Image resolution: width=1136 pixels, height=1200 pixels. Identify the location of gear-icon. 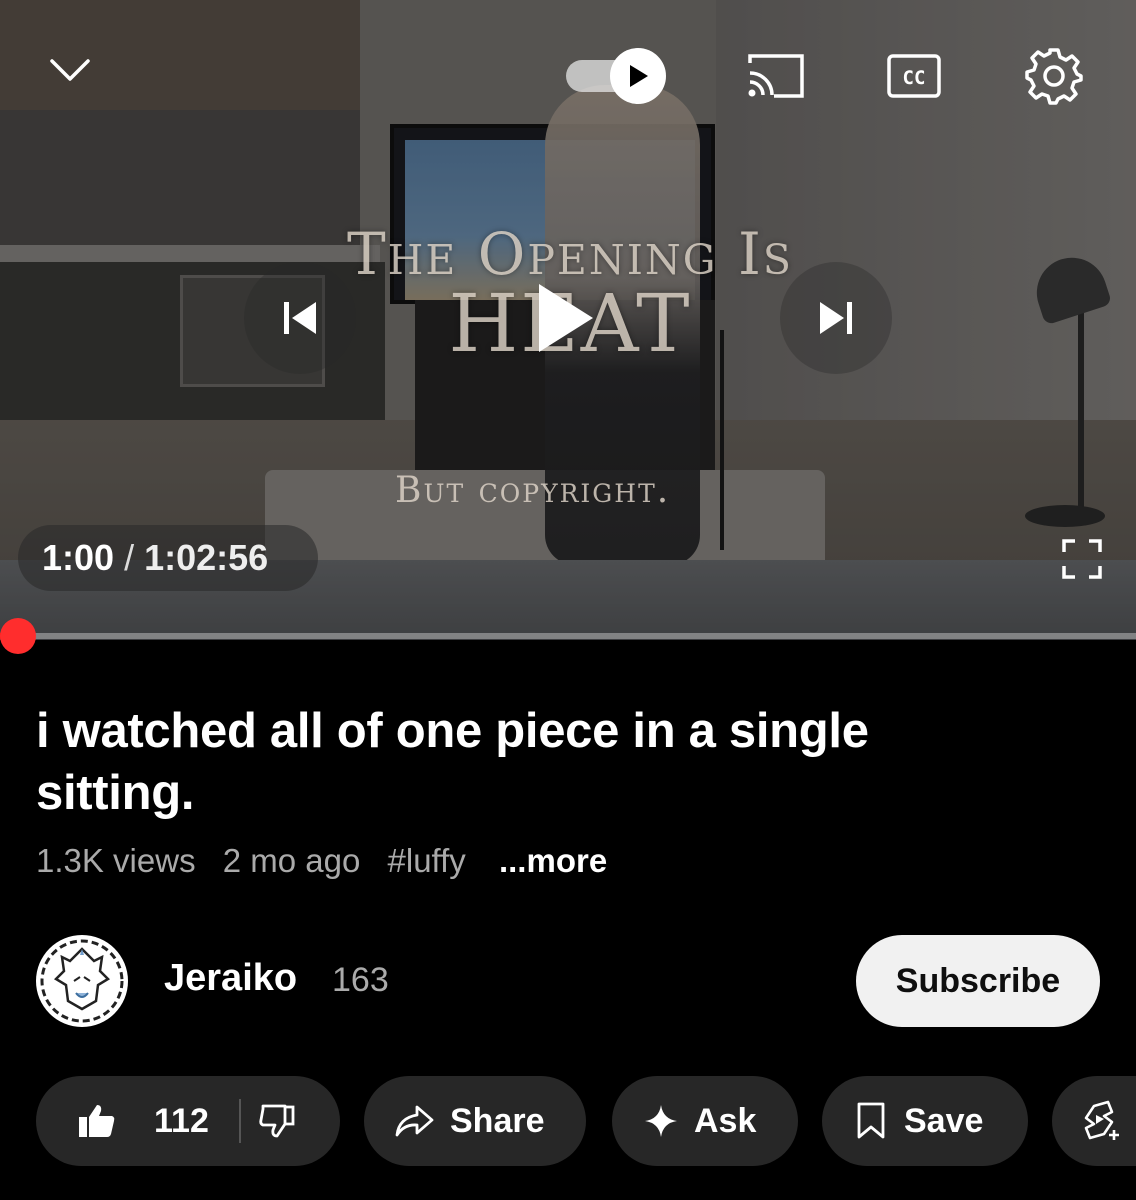
(1054, 76).